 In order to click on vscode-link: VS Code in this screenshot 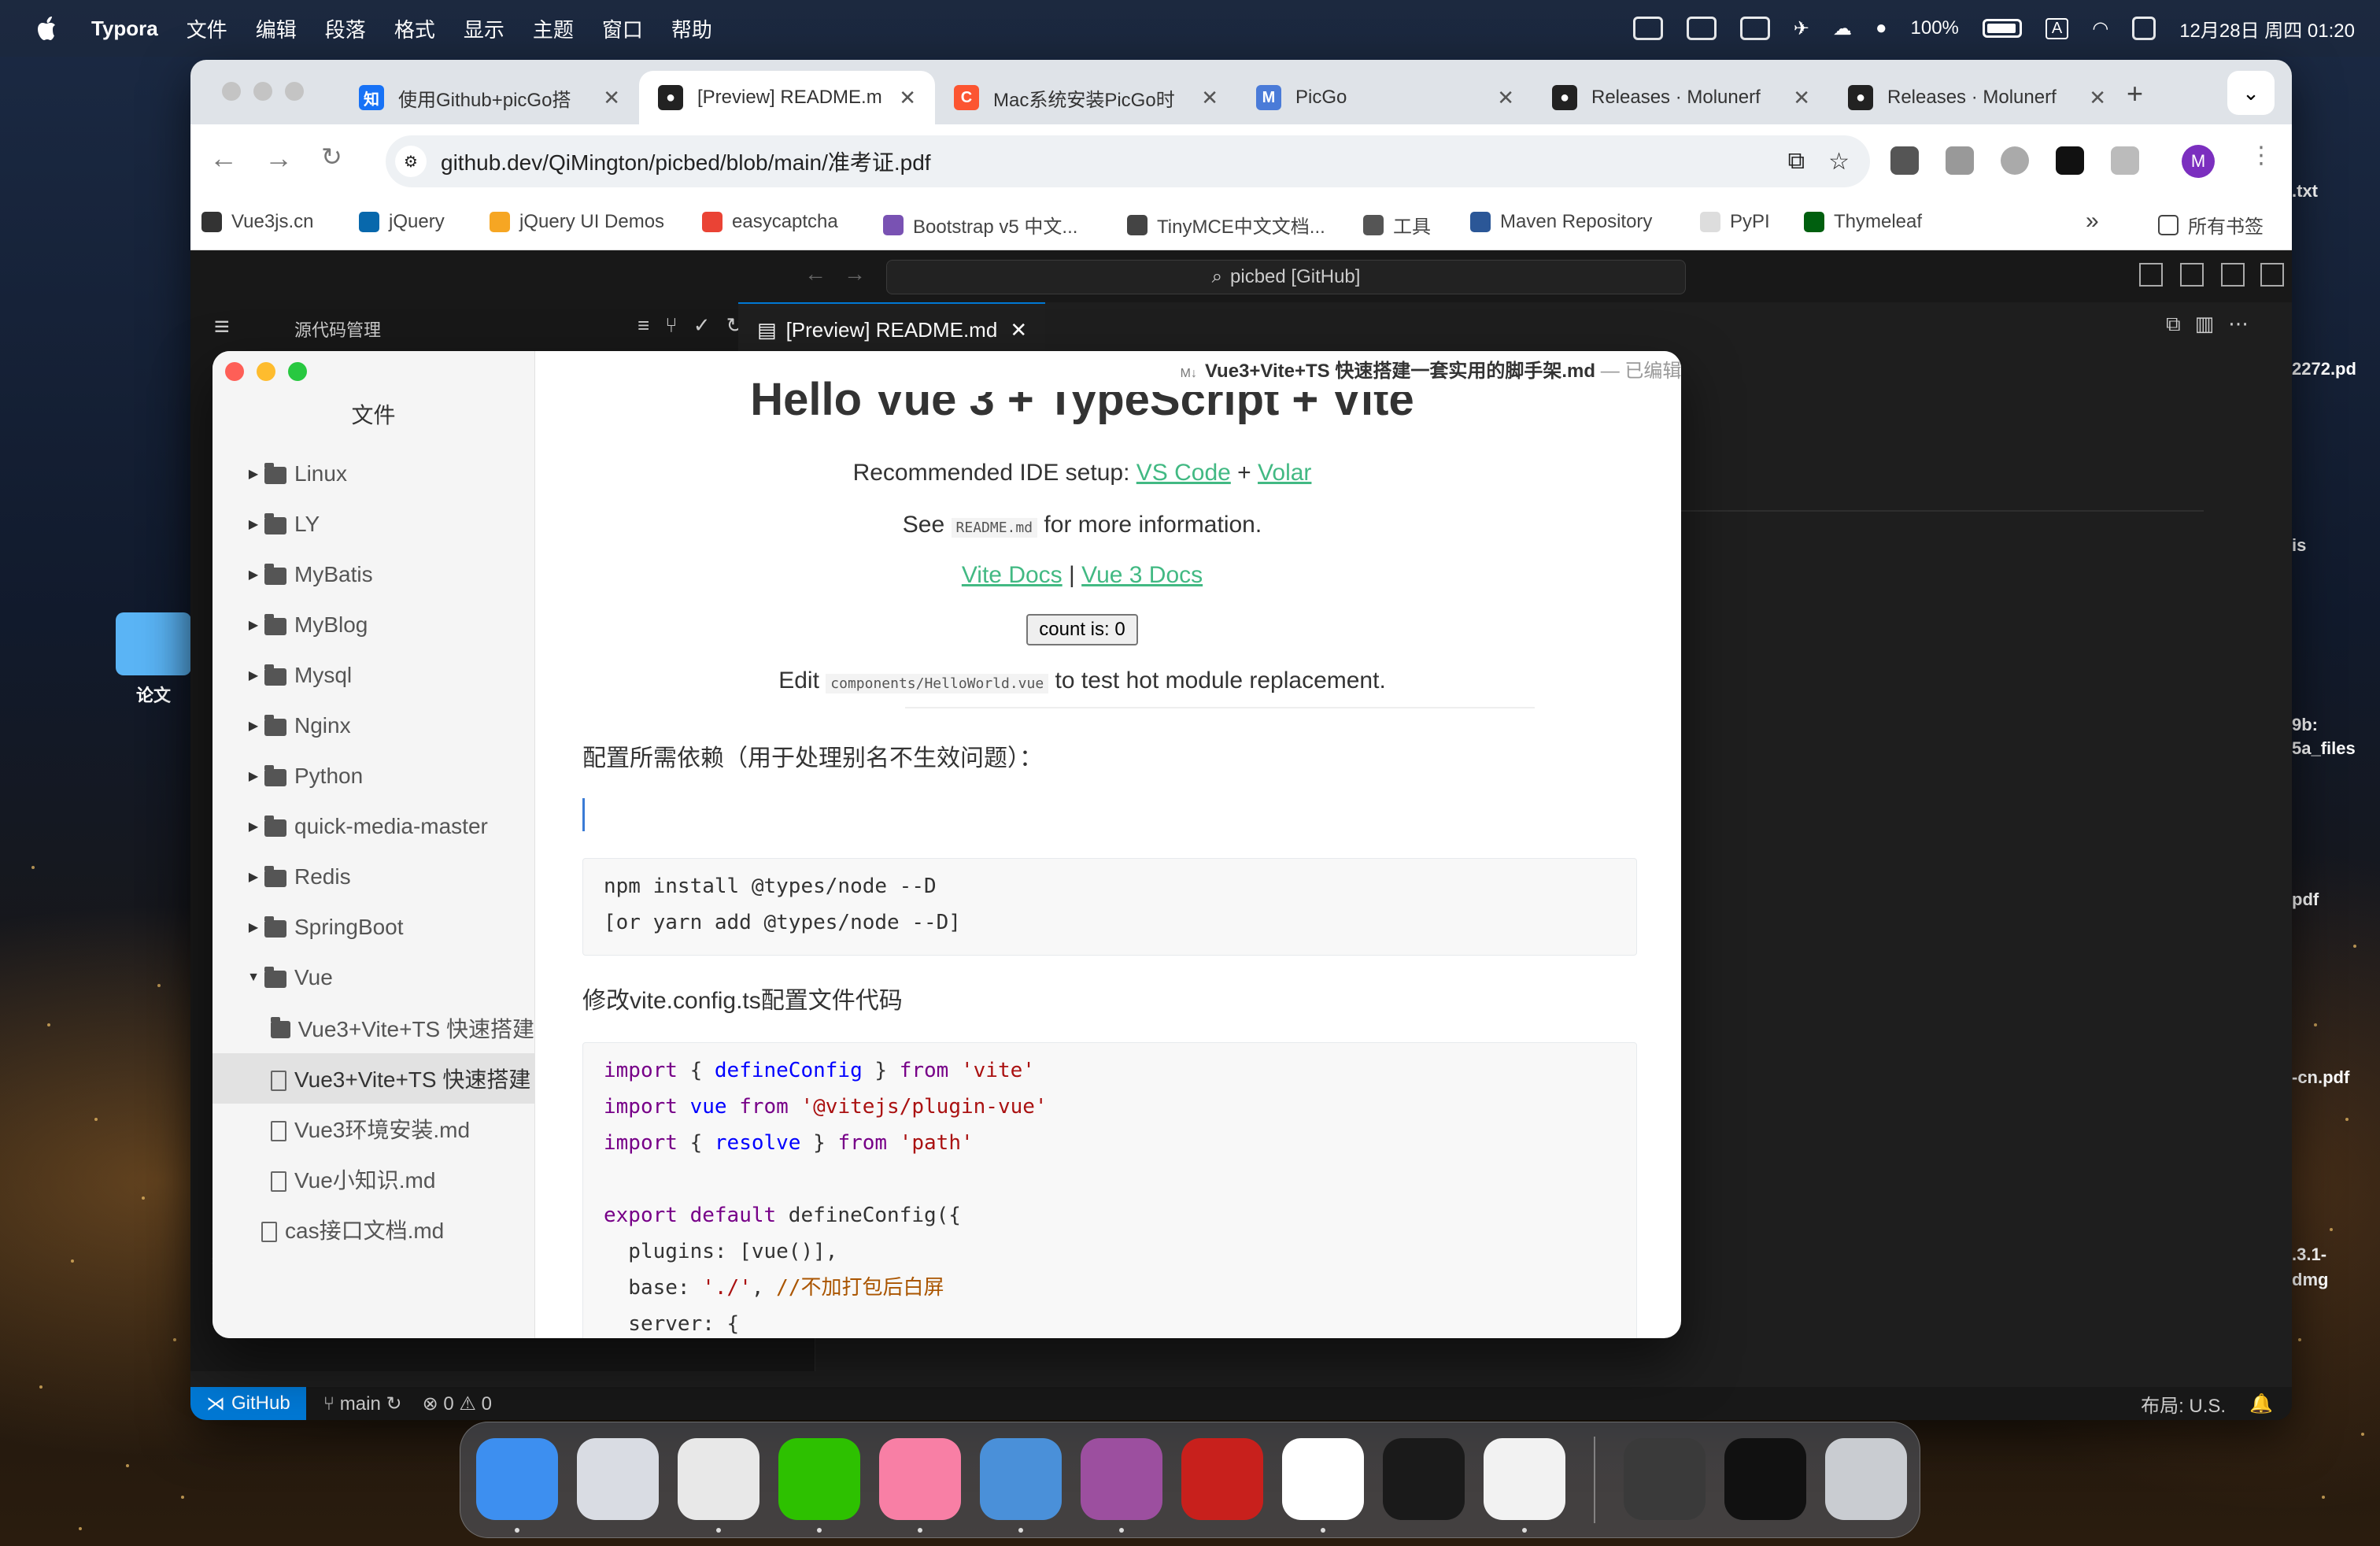, I will do `click(1183, 473)`.